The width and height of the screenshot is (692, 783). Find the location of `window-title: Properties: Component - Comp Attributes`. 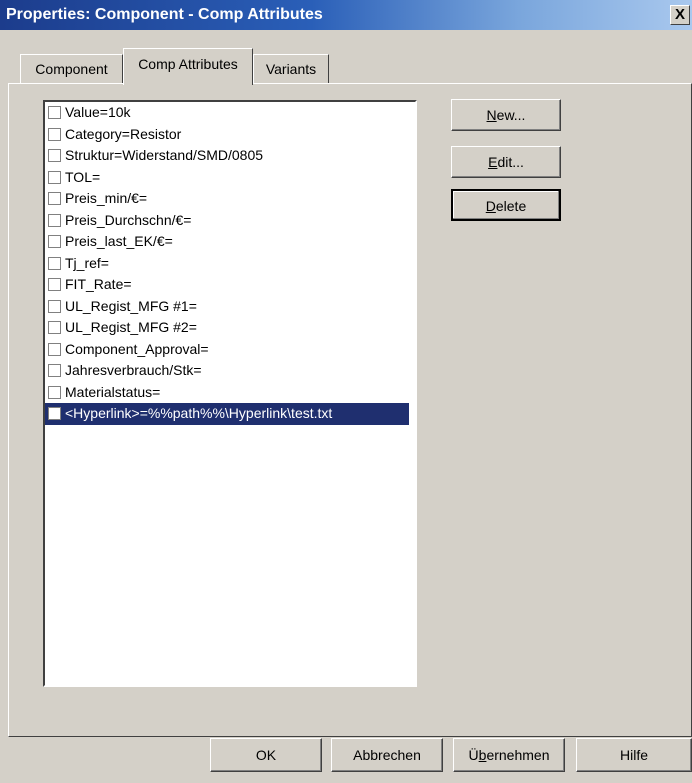

window-title: Properties: Component - Comp Attributes is located at coordinates (164, 14).